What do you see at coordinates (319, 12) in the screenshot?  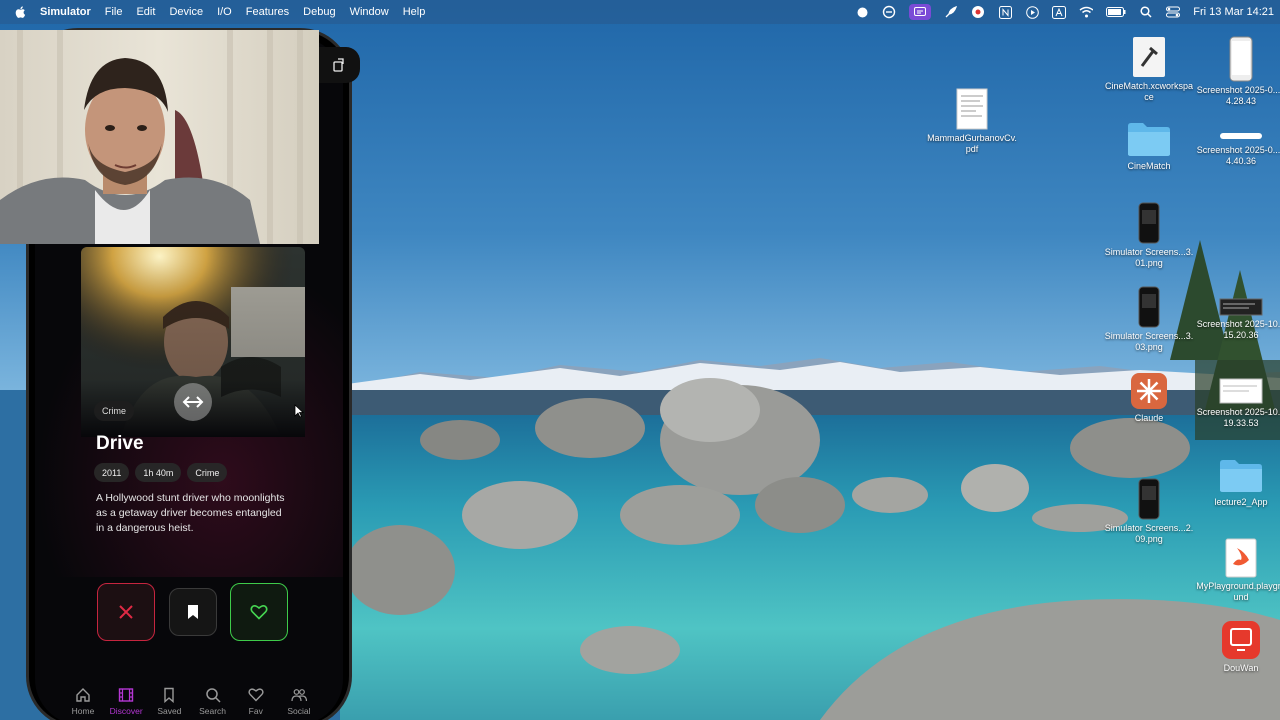 I see `menu-debug: Debug` at bounding box center [319, 12].